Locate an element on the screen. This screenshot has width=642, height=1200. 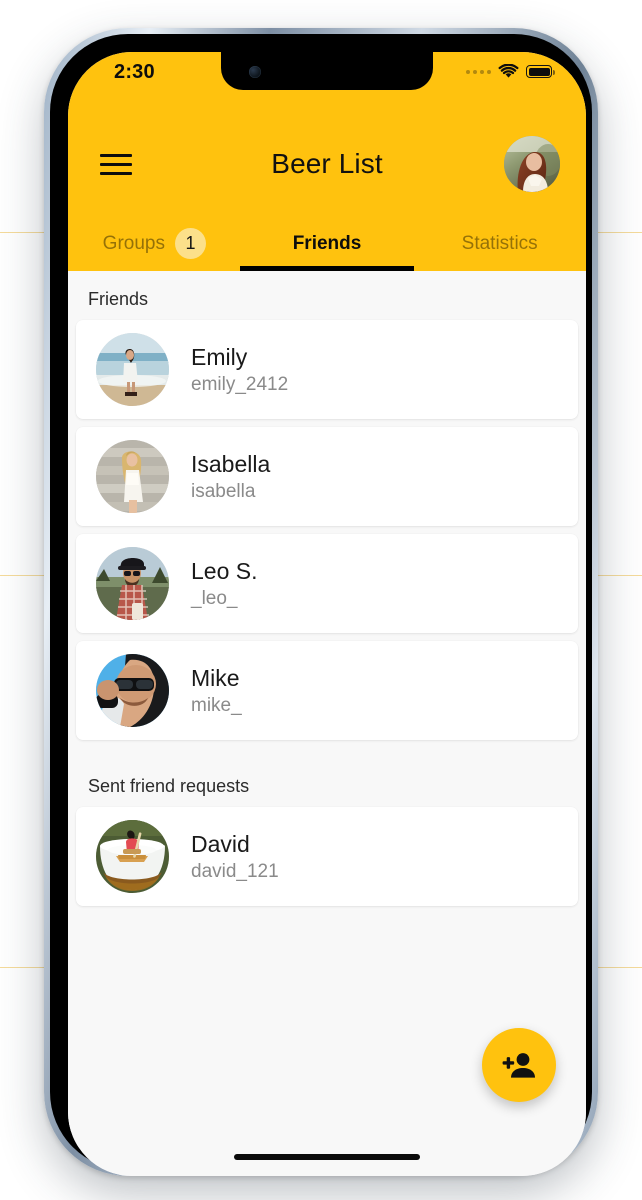
wifi-icon is located at coordinates (508, 71).